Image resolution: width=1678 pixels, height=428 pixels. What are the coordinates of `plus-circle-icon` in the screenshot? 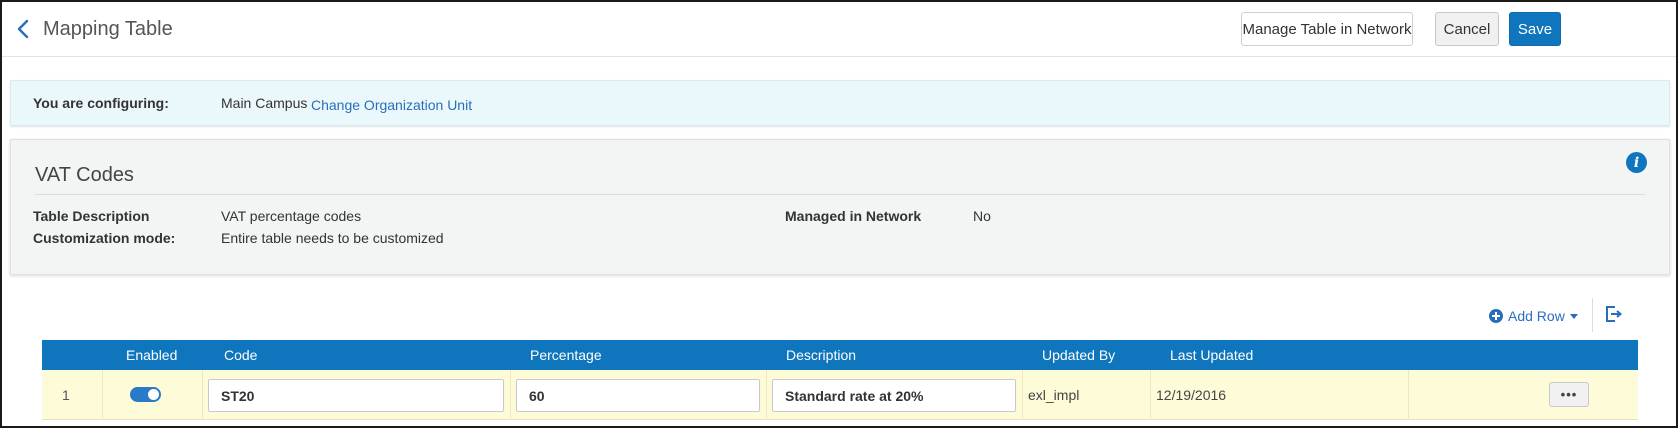 It's located at (1496, 316).